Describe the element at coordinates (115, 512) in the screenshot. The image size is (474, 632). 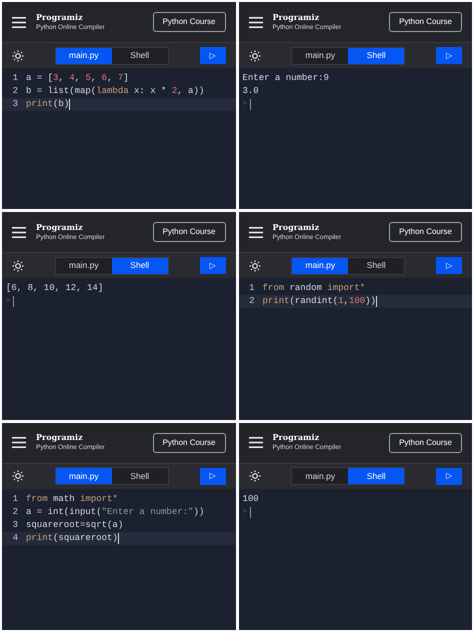
I see `code-text: a = int(input("Enter a number:"))` at that location.